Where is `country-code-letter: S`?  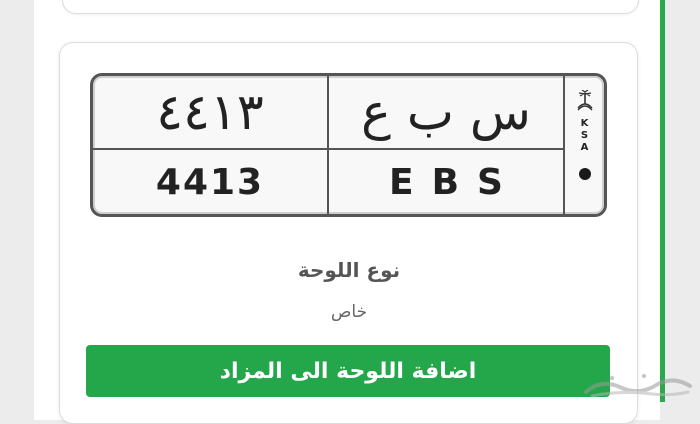 country-code-letter: S is located at coordinates (584, 135).